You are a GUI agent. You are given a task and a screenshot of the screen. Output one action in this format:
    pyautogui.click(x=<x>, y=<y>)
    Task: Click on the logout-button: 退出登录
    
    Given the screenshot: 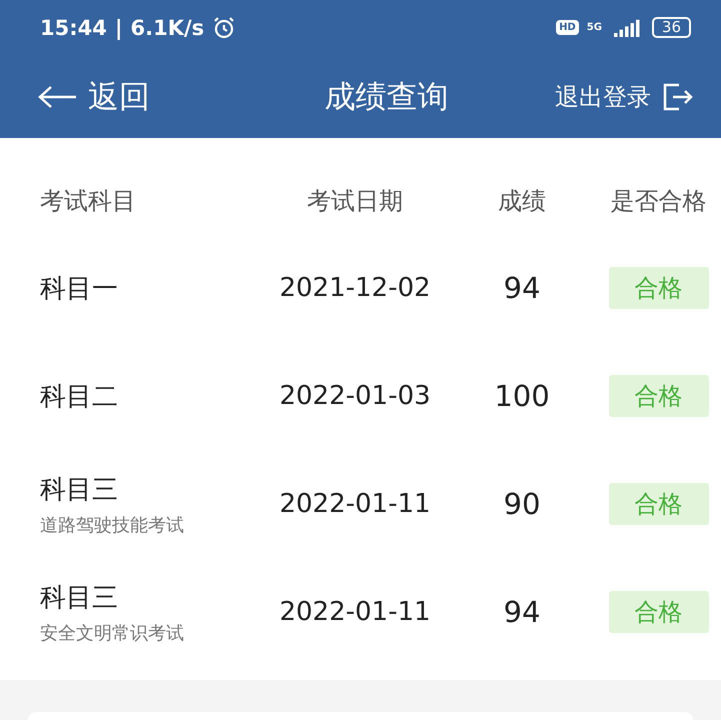 What is the action you would take?
    pyautogui.click(x=624, y=96)
    